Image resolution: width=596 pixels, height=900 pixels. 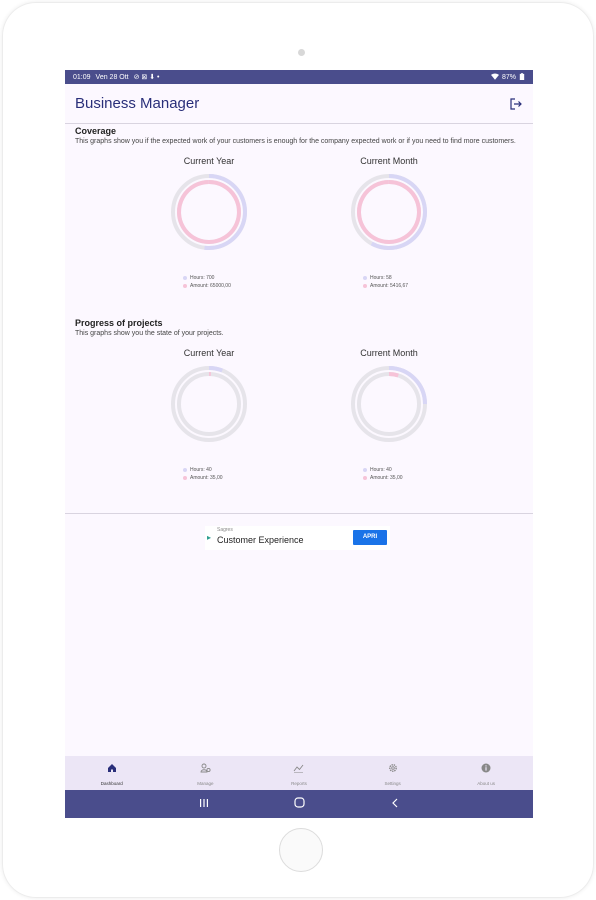 I want to click on nav-manage: Manage, so click(x=206, y=773).